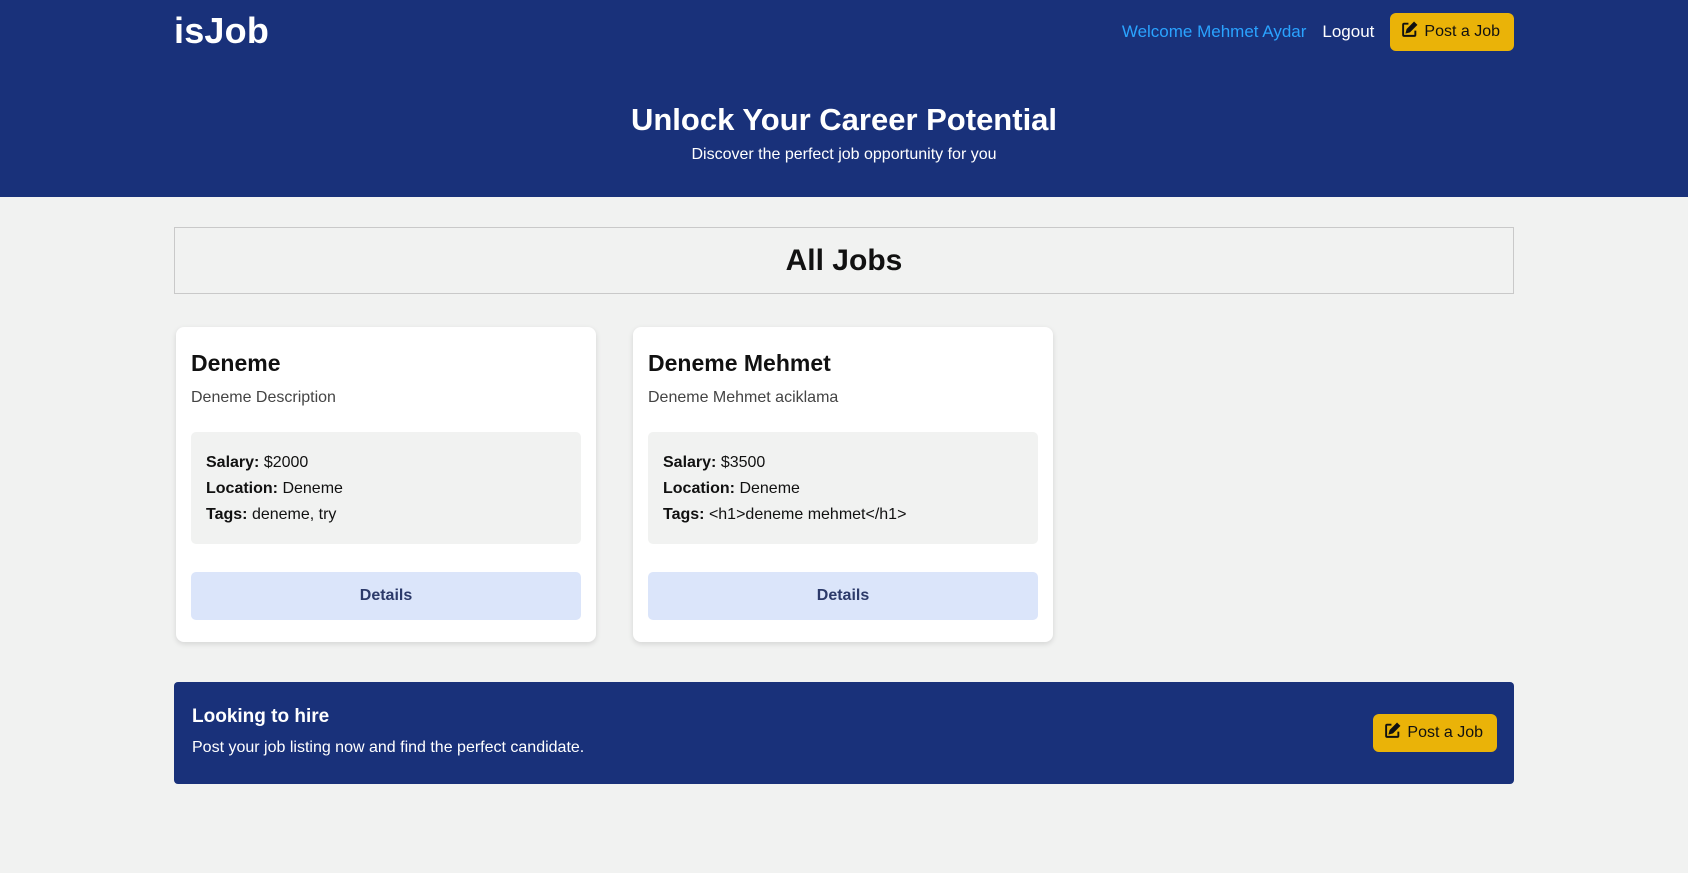 The width and height of the screenshot is (1688, 873). Describe the element at coordinates (294, 514) in the screenshot. I see `tags-value: deneme, try` at that location.